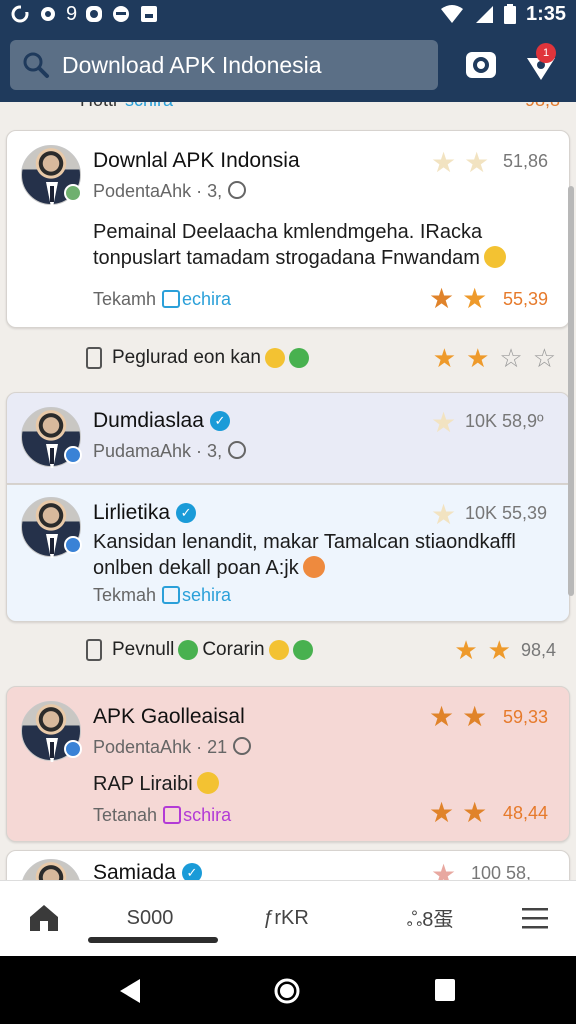 This screenshot has width=576, height=1024. I want to click on meta-row-rating: 98,4, so click(538, 649).